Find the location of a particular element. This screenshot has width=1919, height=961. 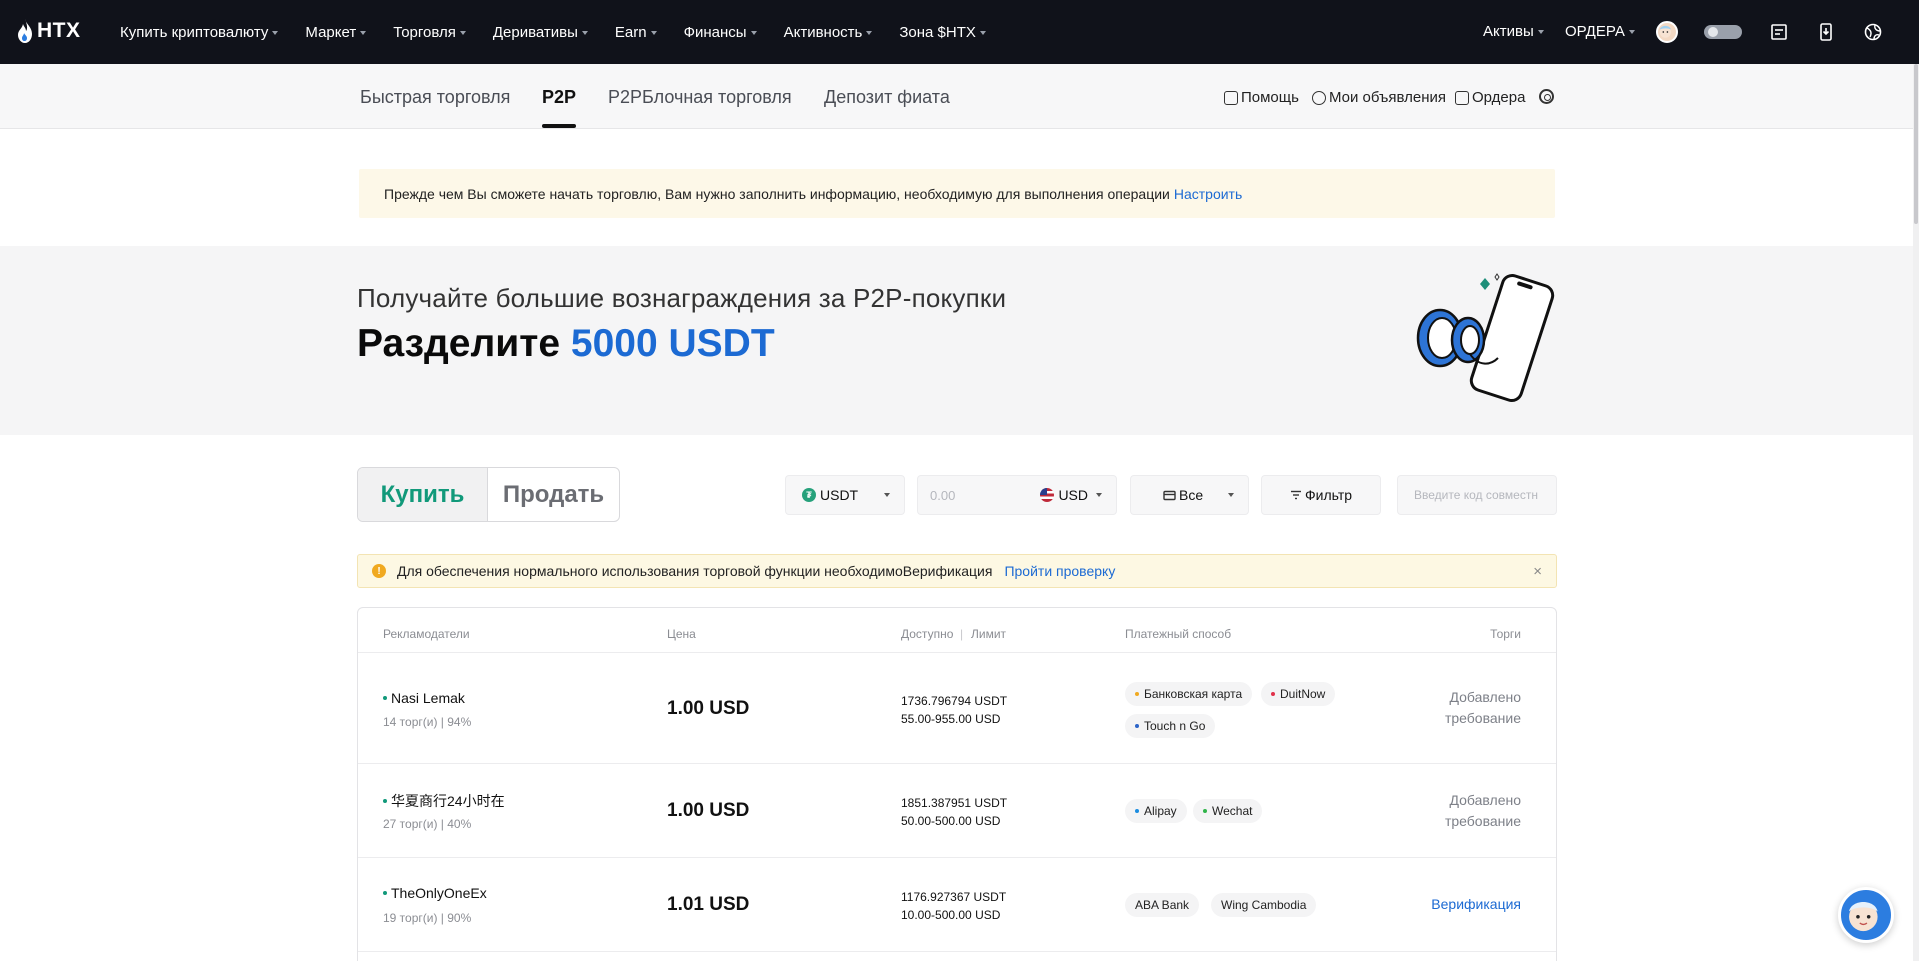

payment-value: Все is located at coordinates (1191, 495).